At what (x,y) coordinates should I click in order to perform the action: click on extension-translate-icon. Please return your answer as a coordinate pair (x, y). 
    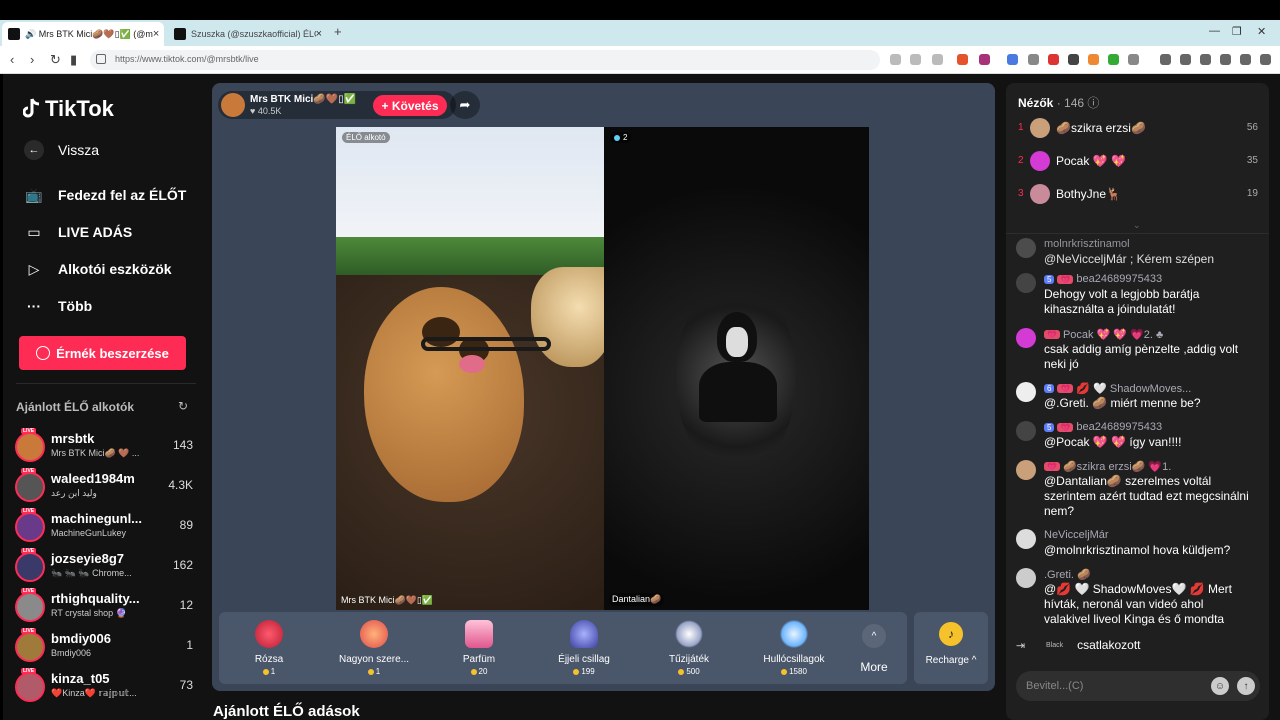
    Looking at the image, I should click on (1012, 59).